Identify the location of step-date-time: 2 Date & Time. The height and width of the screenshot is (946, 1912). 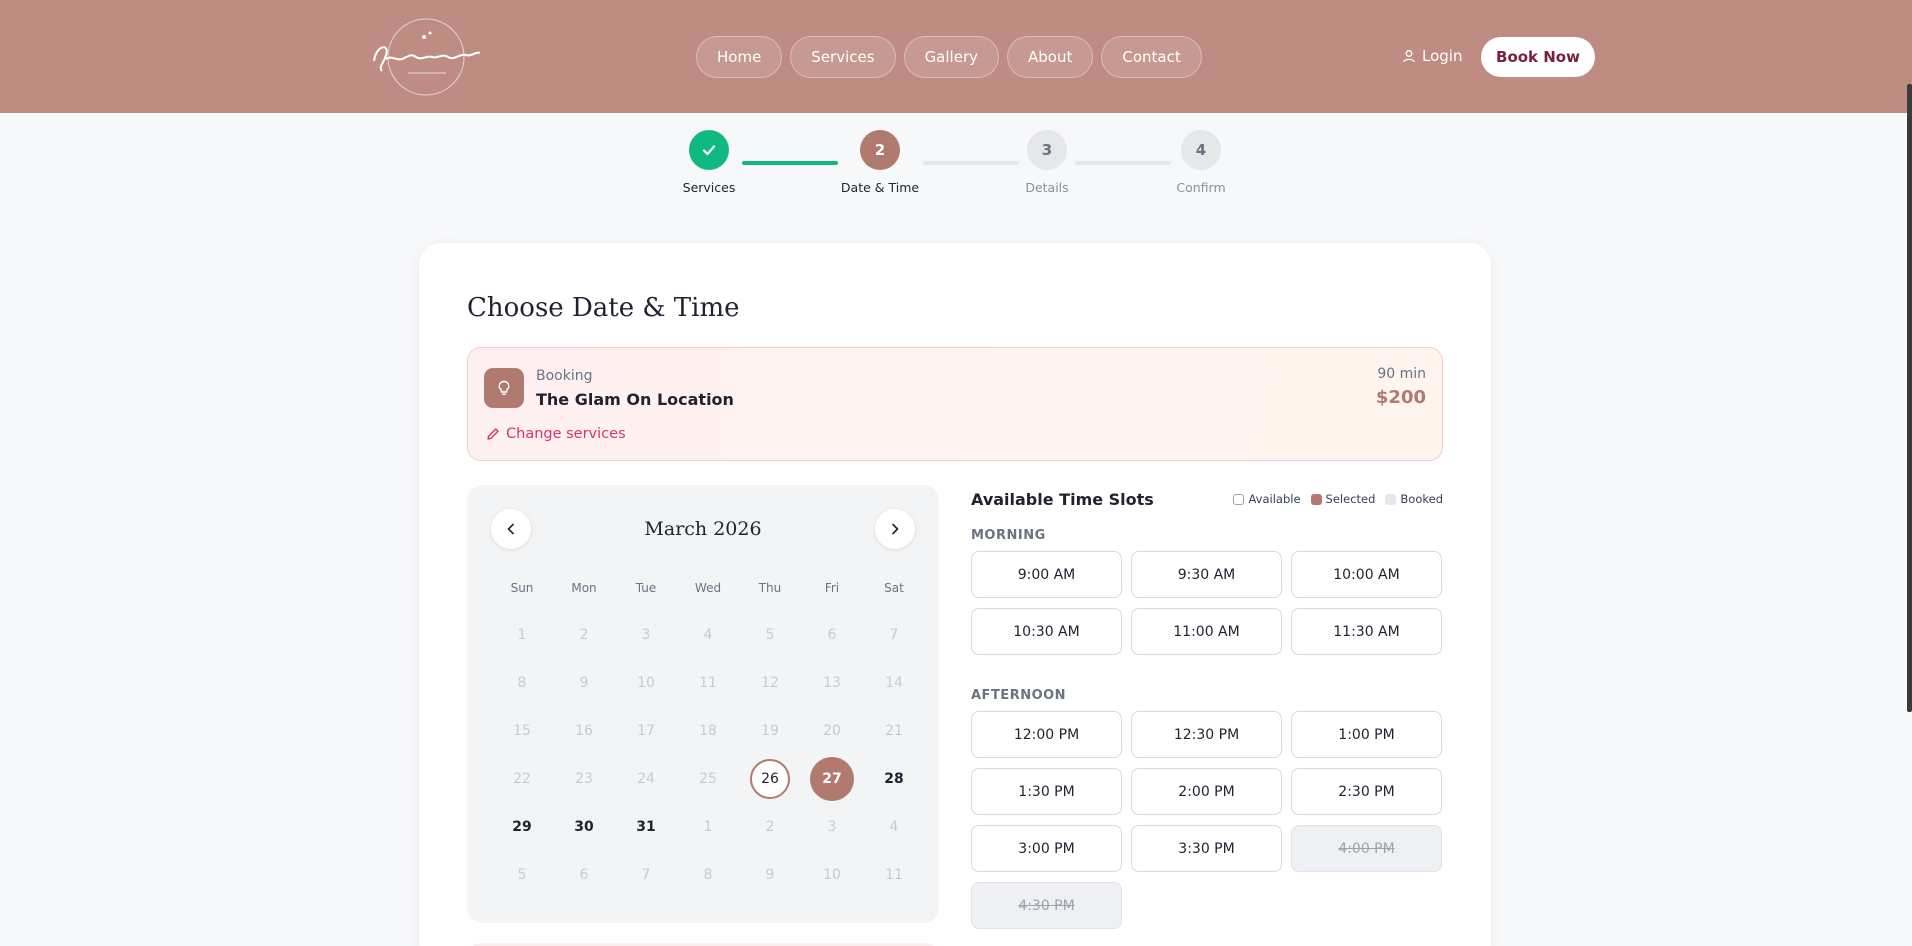
(880, 162).